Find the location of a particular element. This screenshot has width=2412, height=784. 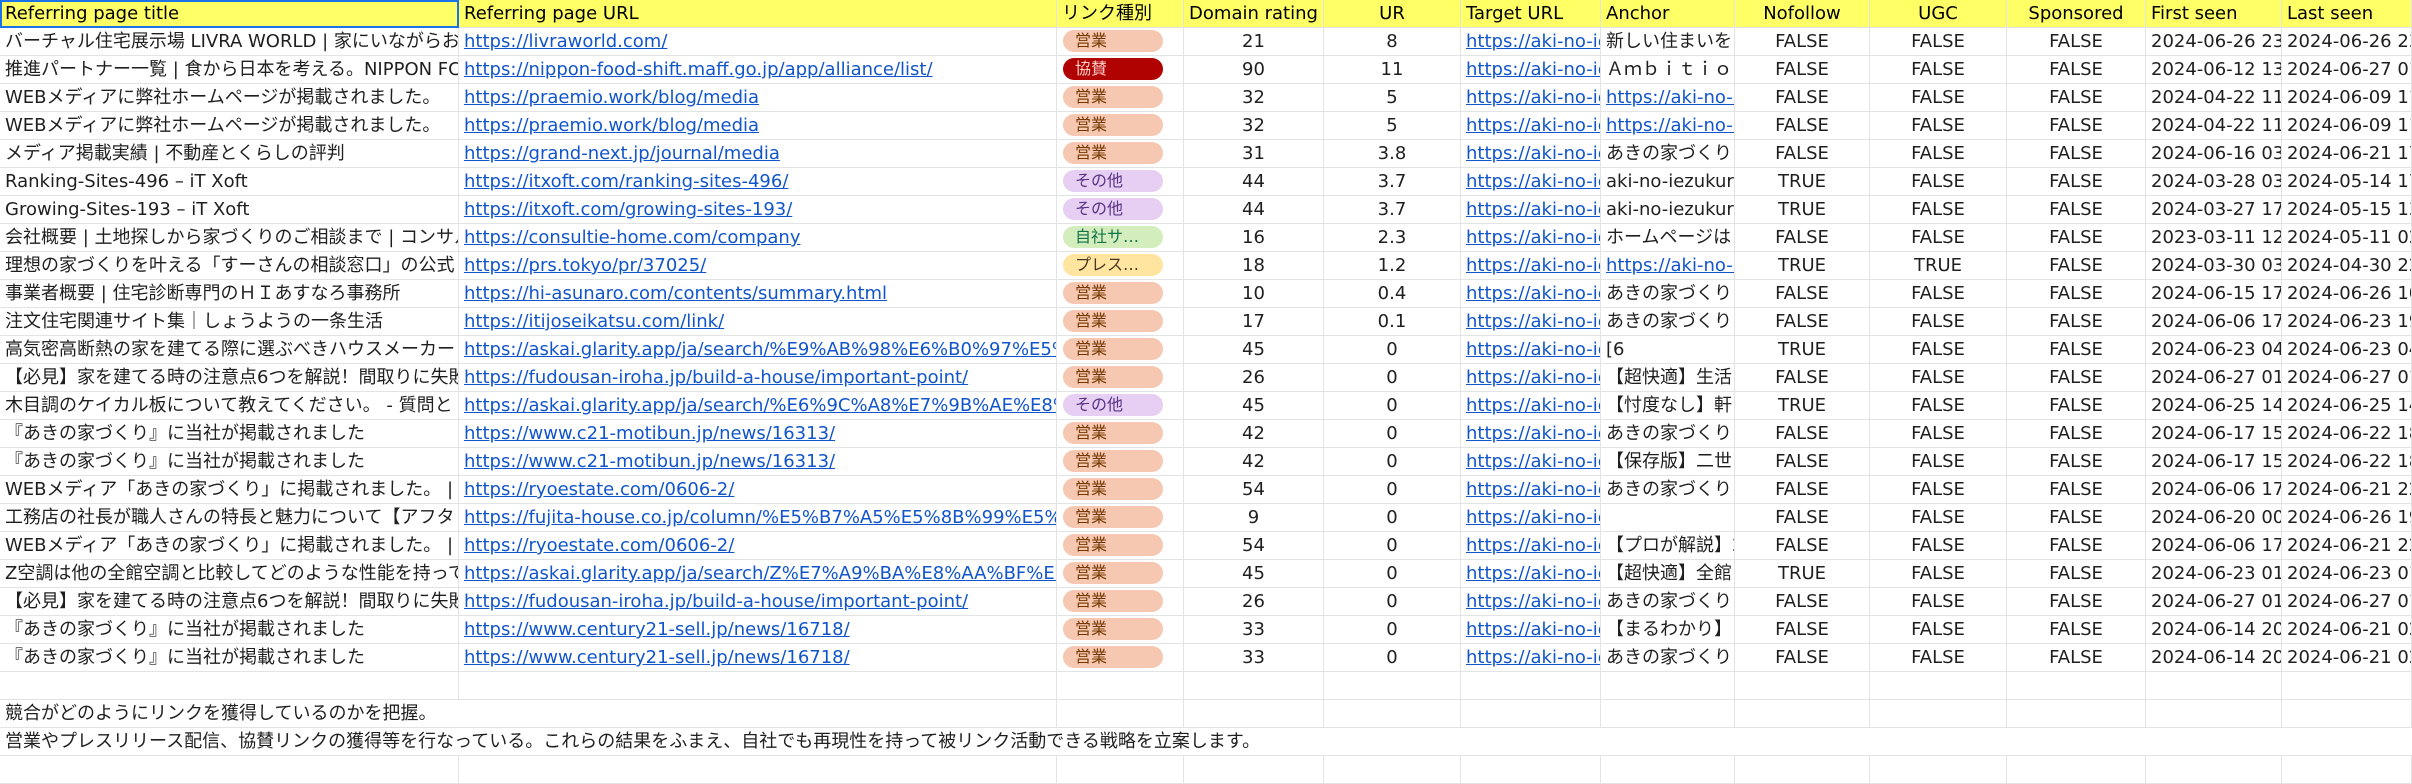

anchor-cell: あきの家づくり is located at coordinates (1668, 658).